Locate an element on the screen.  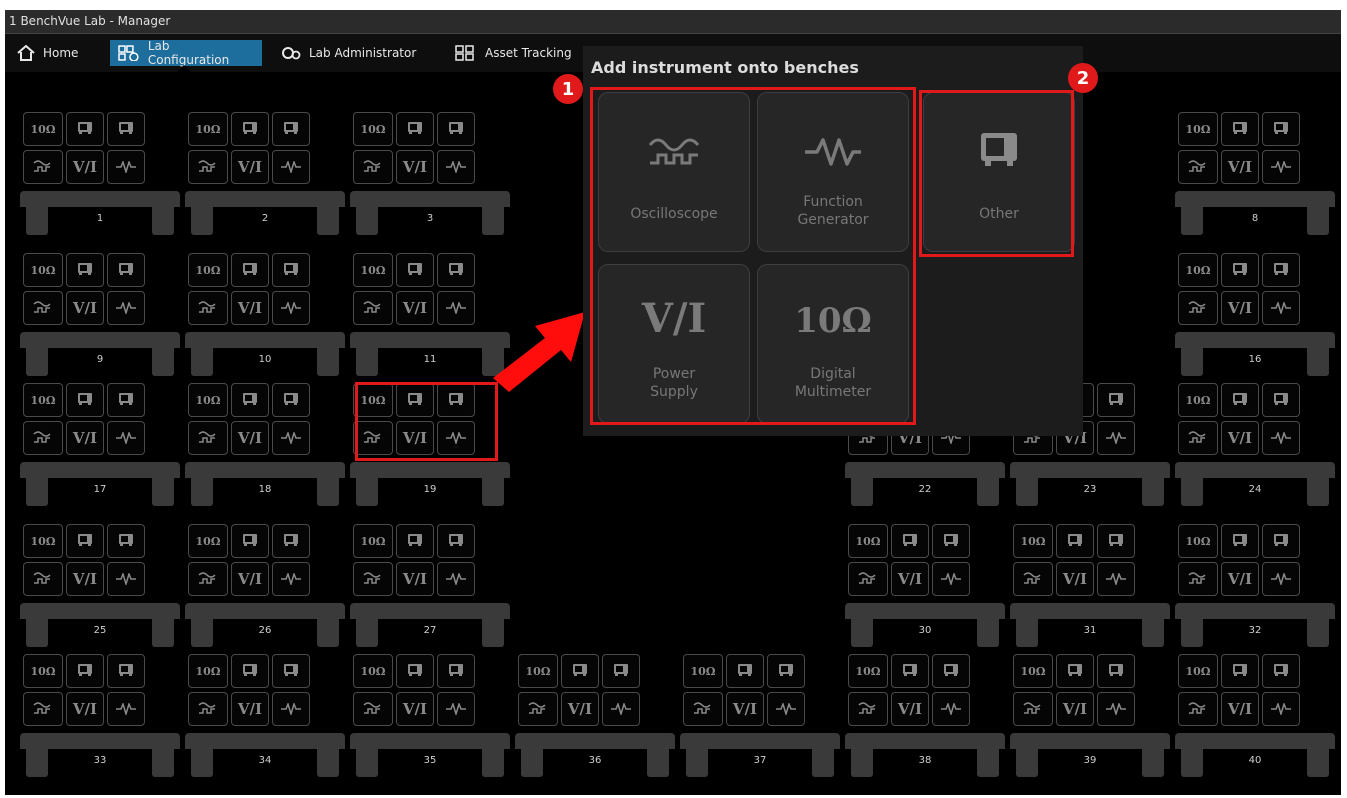
bench-16: 10Ω V/I 16 is located at coordinates (1255, 317).